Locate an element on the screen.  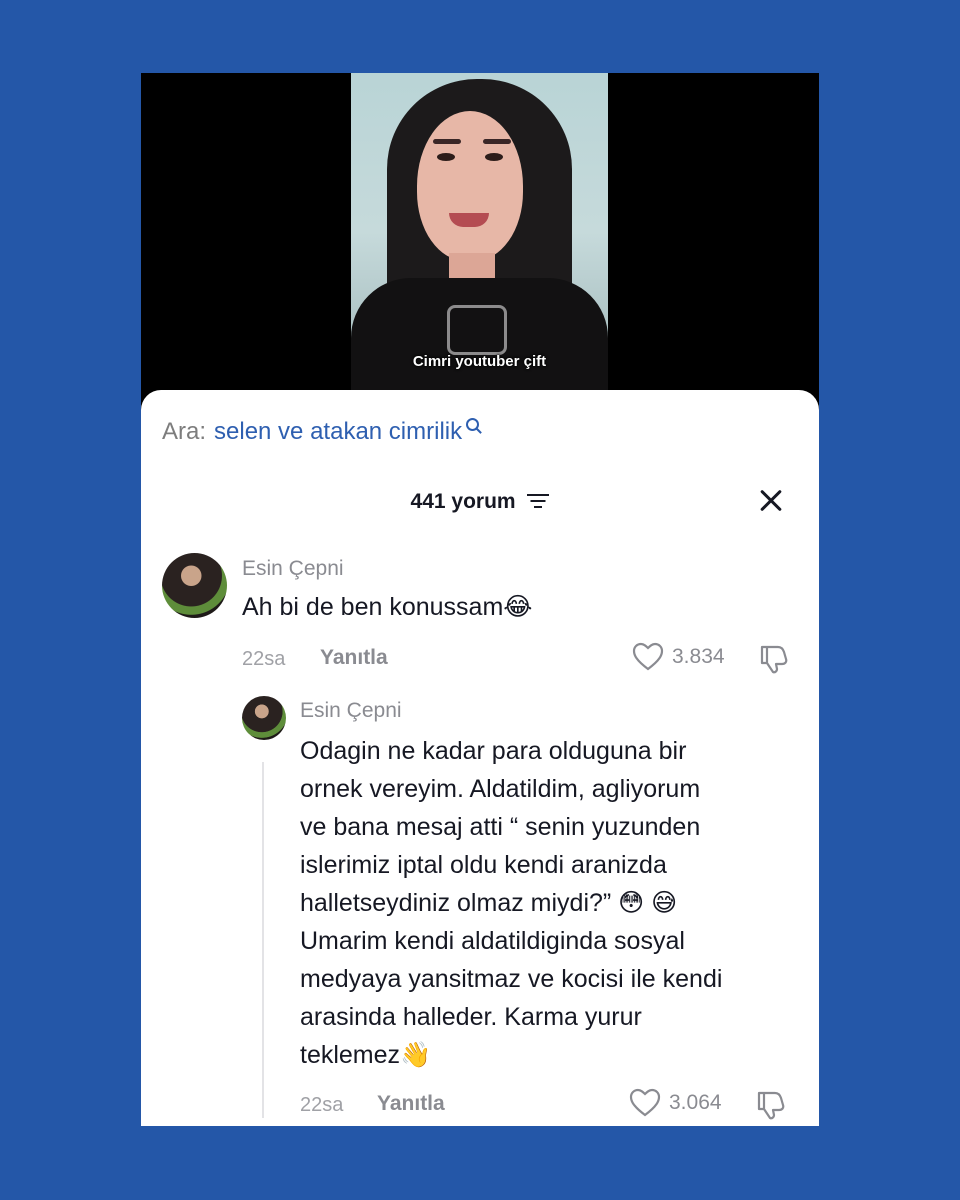
close-icon is located at coordinates (771, 501).